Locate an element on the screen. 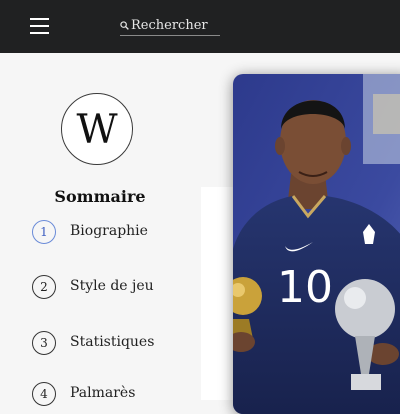  wikipedia-logo: W is located at coordinates (97, 129).